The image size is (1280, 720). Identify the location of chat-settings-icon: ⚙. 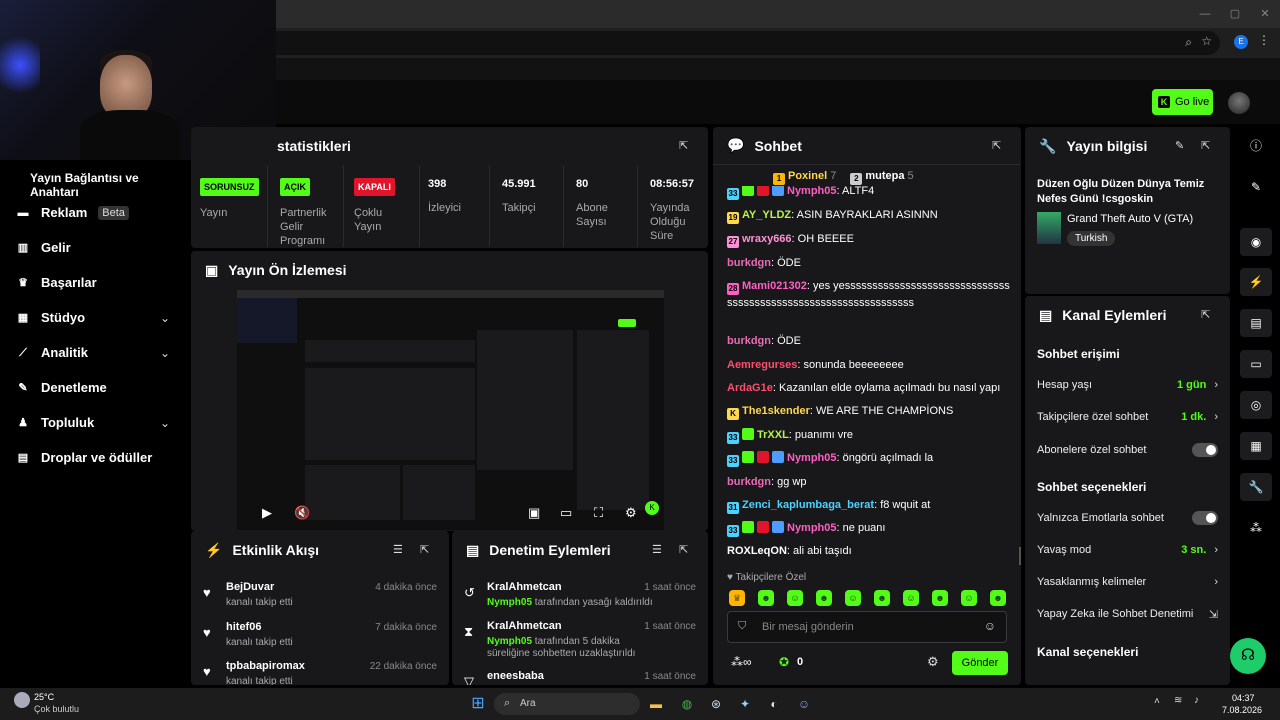
(933, 662).